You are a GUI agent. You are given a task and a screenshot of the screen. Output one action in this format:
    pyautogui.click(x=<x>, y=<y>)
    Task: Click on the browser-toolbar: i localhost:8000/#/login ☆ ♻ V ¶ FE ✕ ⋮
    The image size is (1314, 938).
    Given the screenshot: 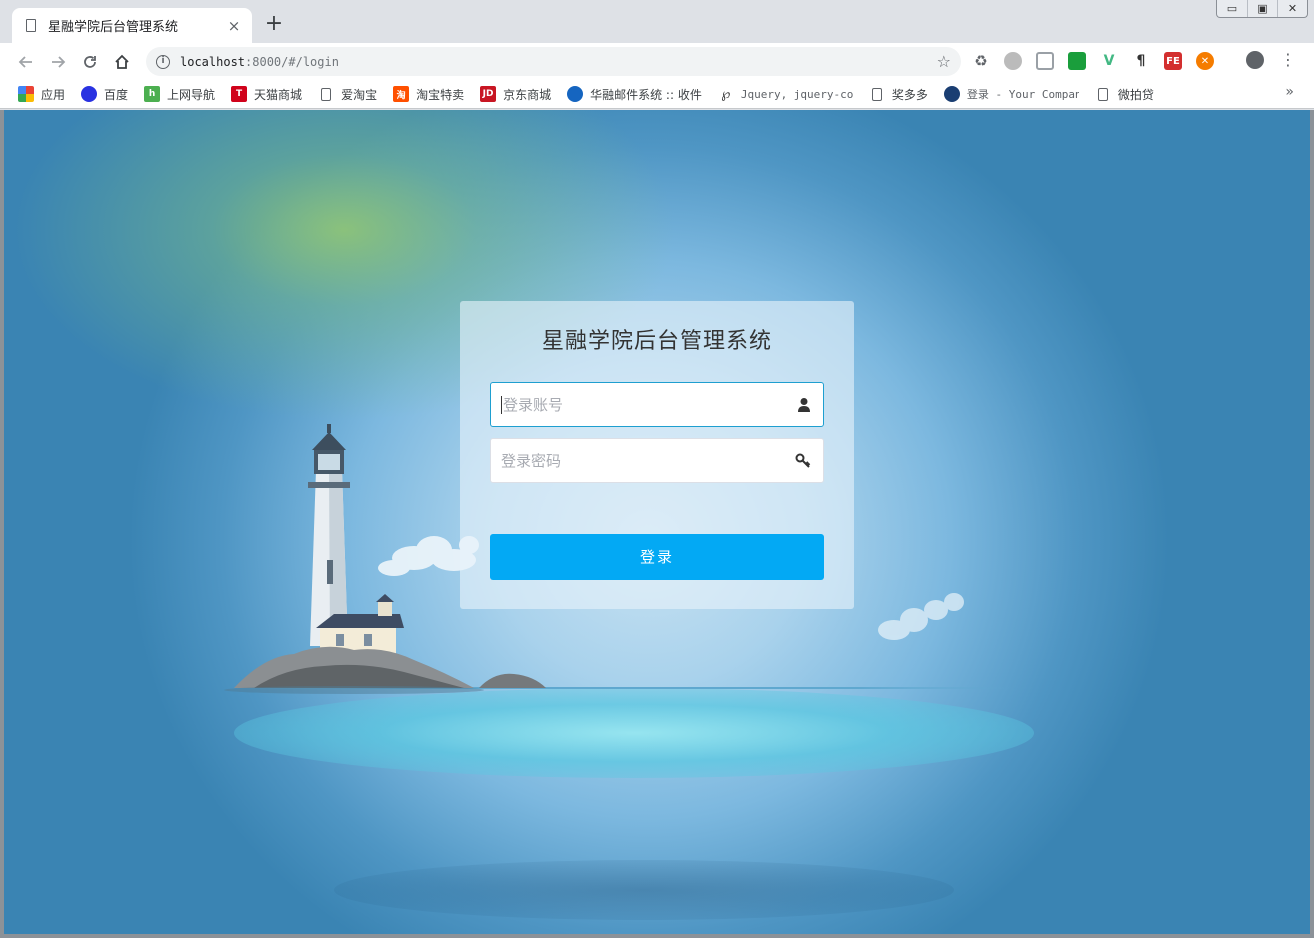 What is the action you would take?
    pyautogui.click(x=657, y=61)
    